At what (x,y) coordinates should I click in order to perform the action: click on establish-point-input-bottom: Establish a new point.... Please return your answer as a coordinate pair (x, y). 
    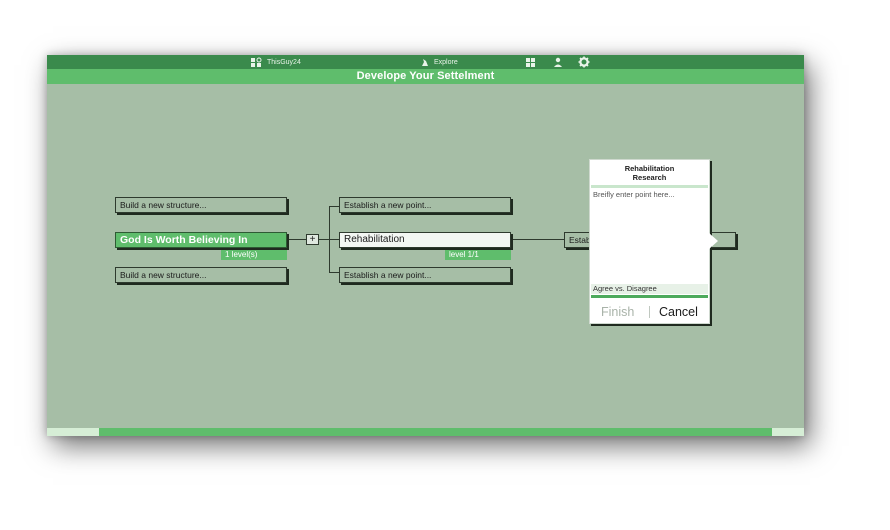
    Looking at the image, I should click on (425, 275).